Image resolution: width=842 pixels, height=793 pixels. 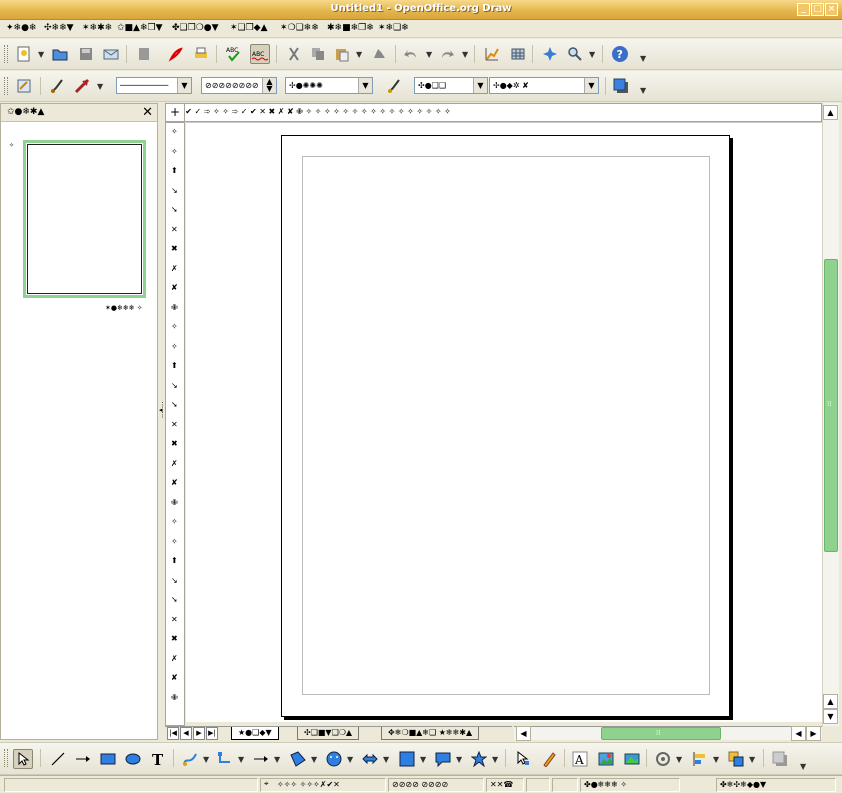 What do you see at coordinates (580, 759) in the screenshot?
I see `fontwork-icon: A` at bounding box center [580, 759].